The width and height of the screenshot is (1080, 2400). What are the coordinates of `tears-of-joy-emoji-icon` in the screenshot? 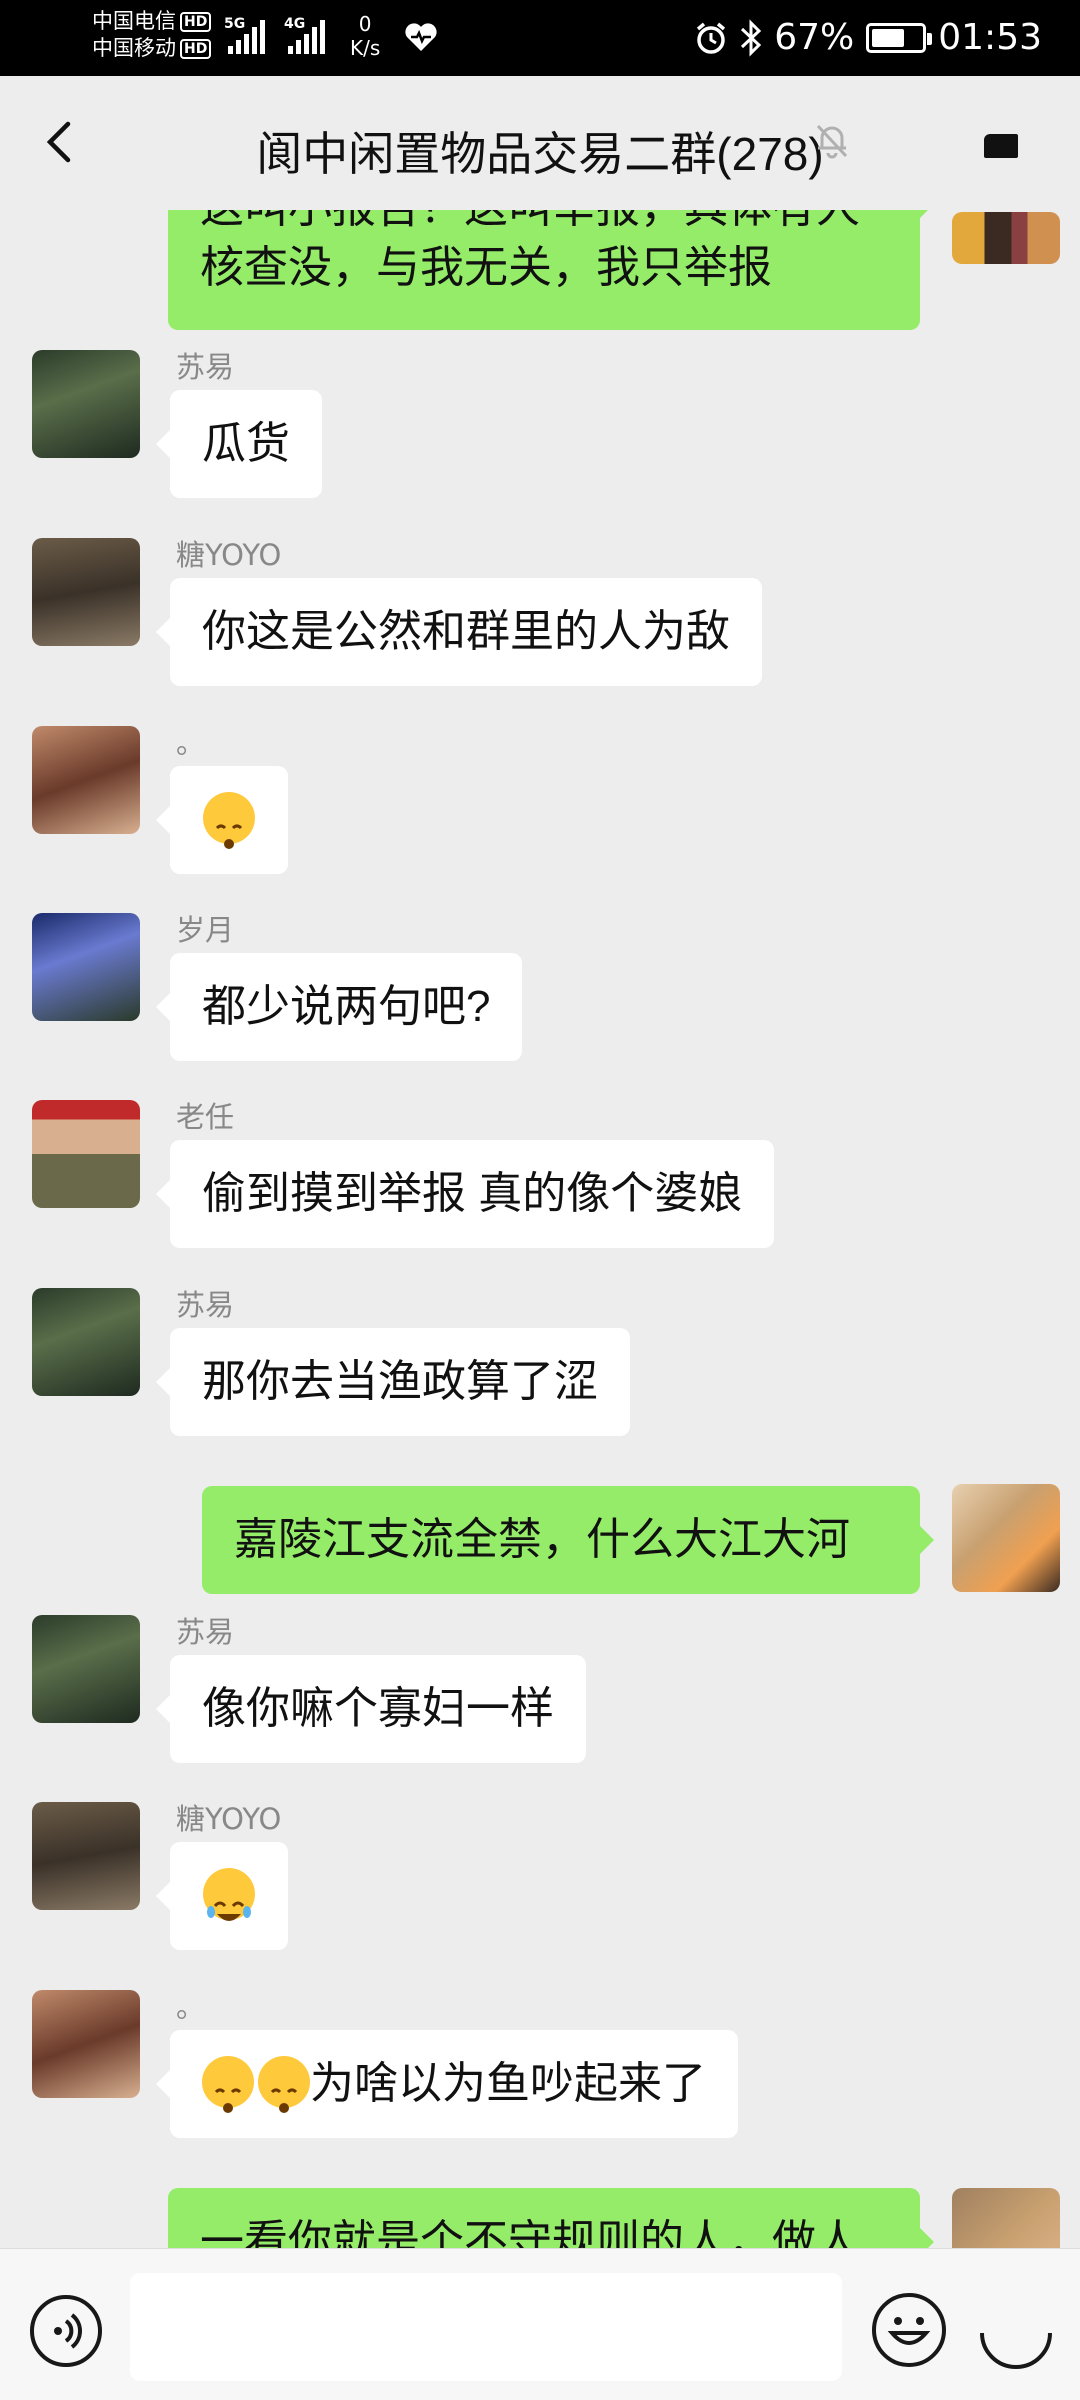 It's located at (229, 1895).